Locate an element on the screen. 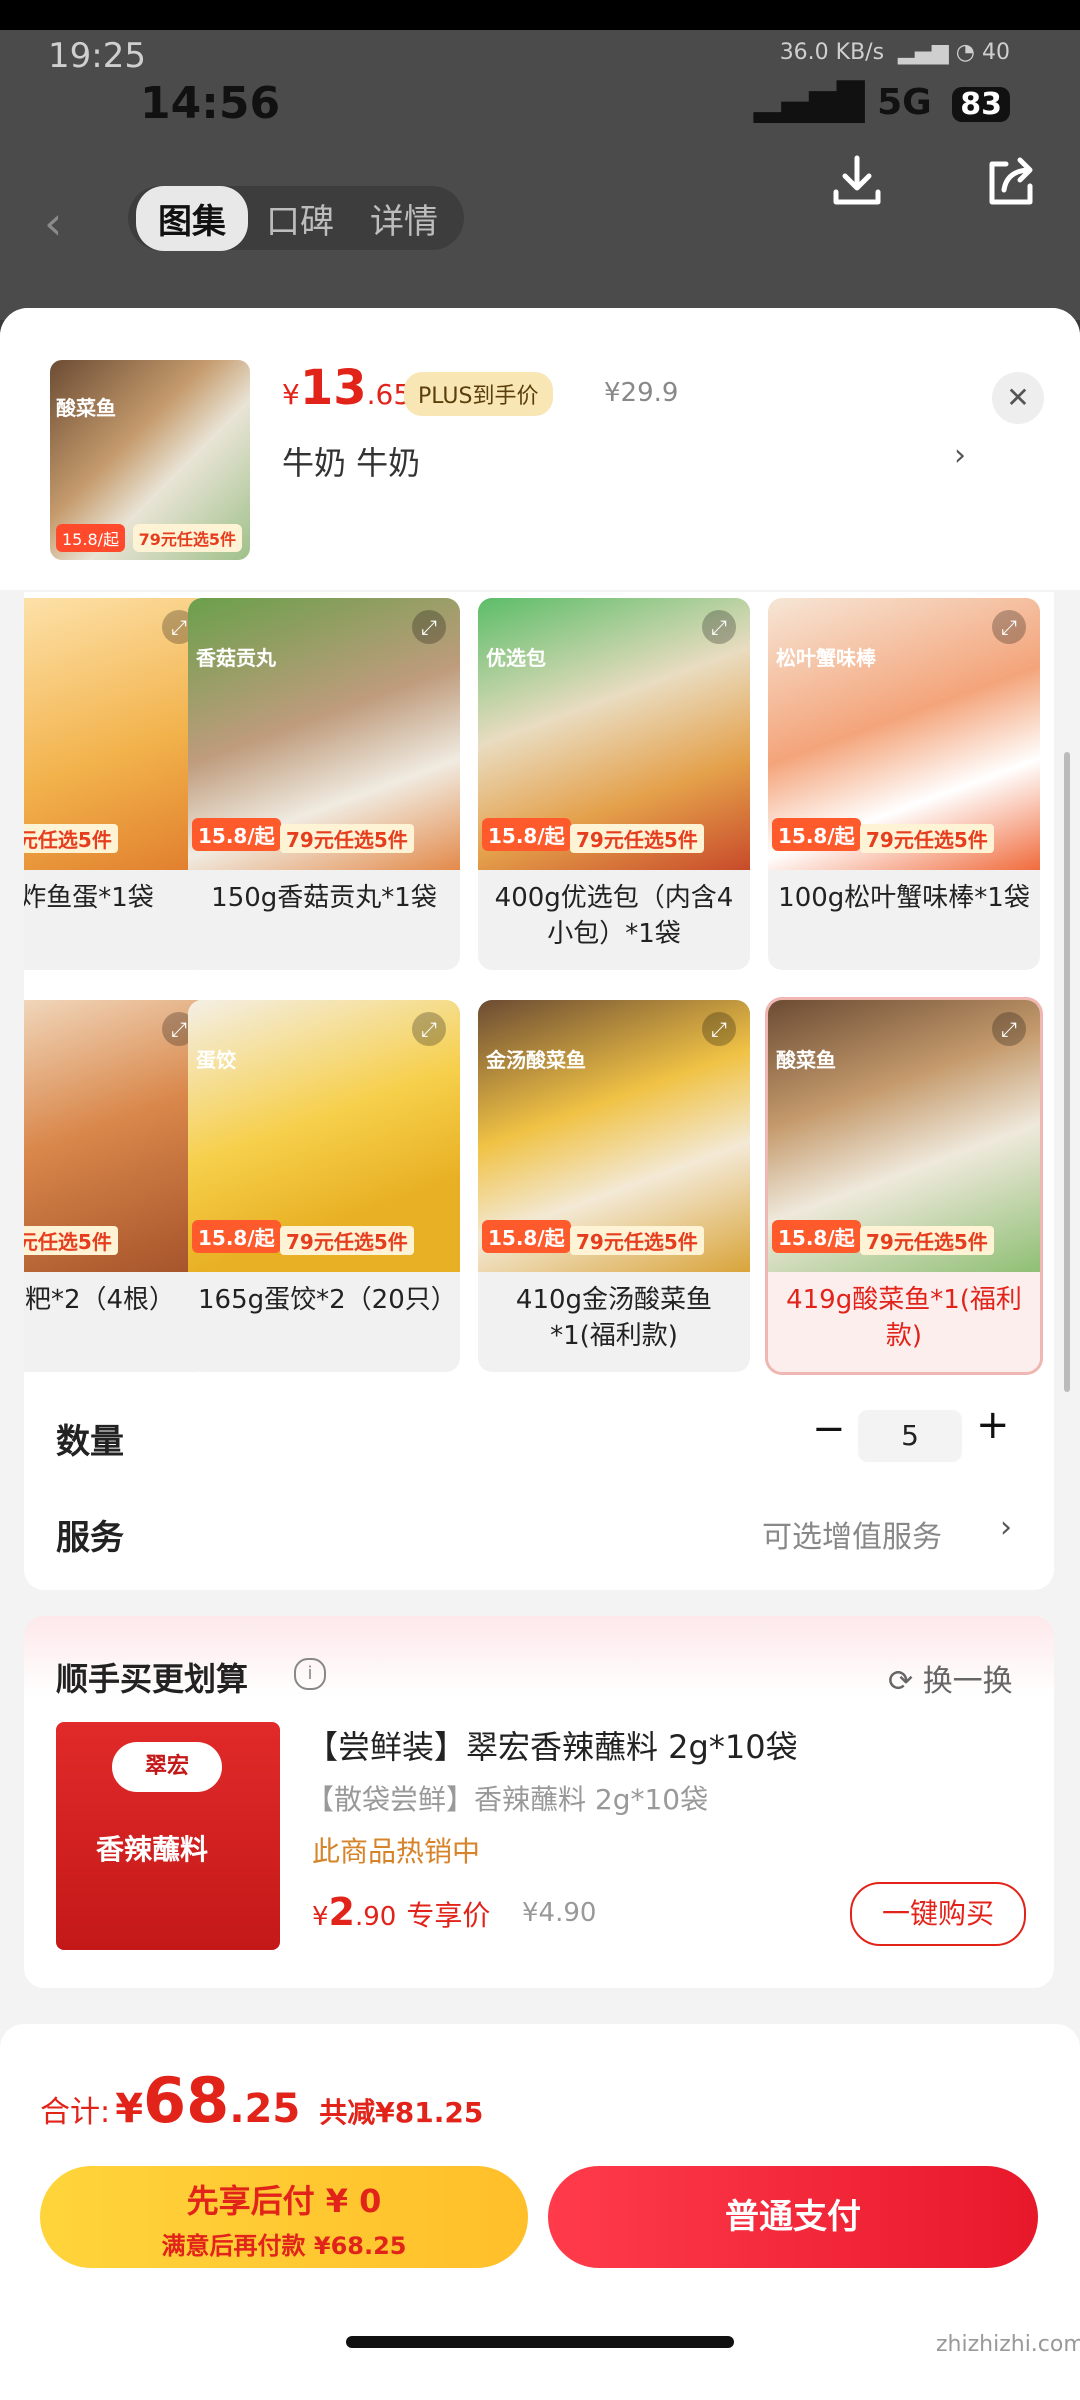  addon-image: 翠宏 香辣蘸料 is located at coordinates (168, 1836).